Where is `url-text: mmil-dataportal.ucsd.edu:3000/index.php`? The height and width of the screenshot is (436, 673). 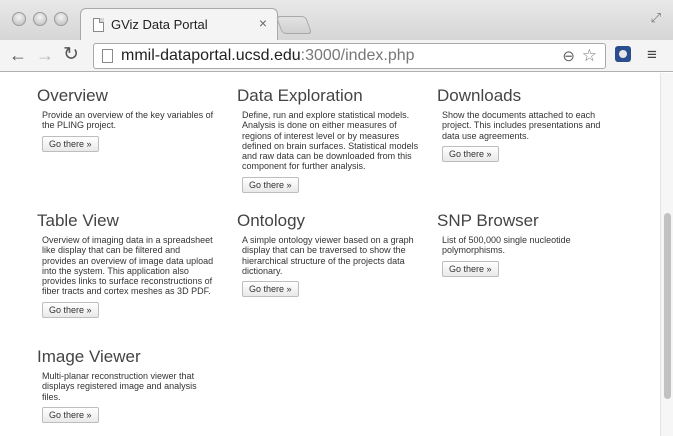 url-text: mmil-dataportal.ucsd.edu:3000/index.php is located at coordinates (268, 56).